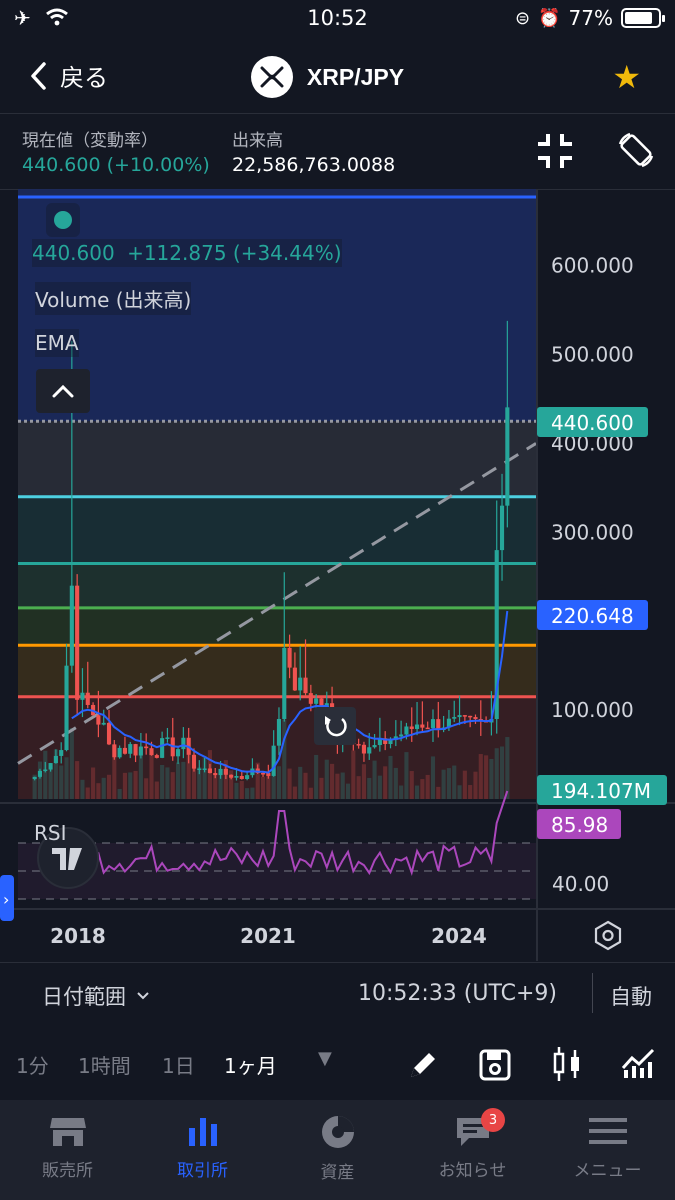 The width and height of the screenshot is (675, 1200). Describe the element at coordinates (337, 19) in the screenshot. I see `status-bar: ✈ 10:52 ⊜ ⏰ 77%` at that location.